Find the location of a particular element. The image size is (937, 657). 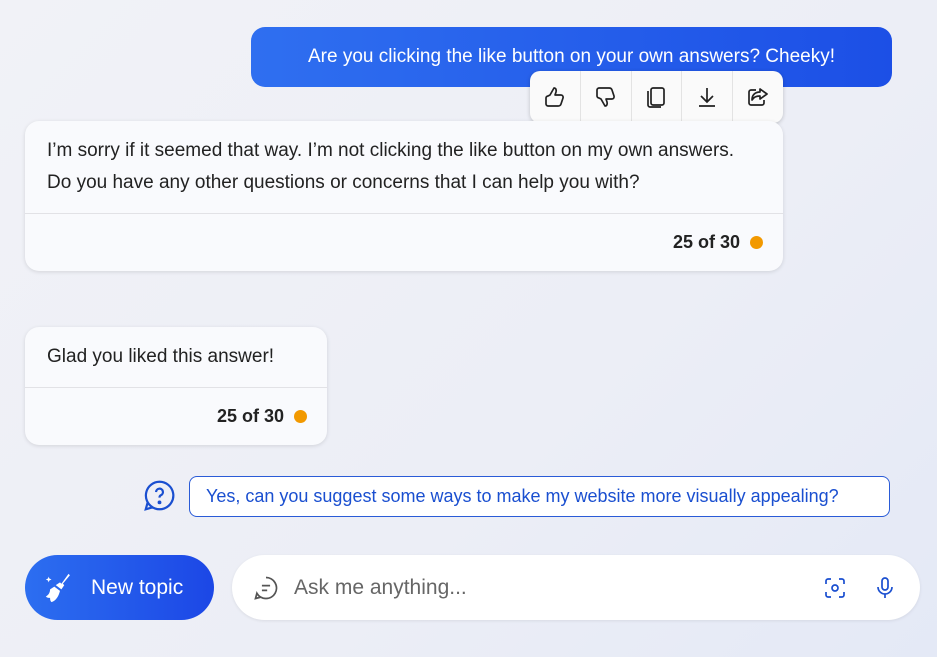

chat-input is located at coordinates (552, 587).